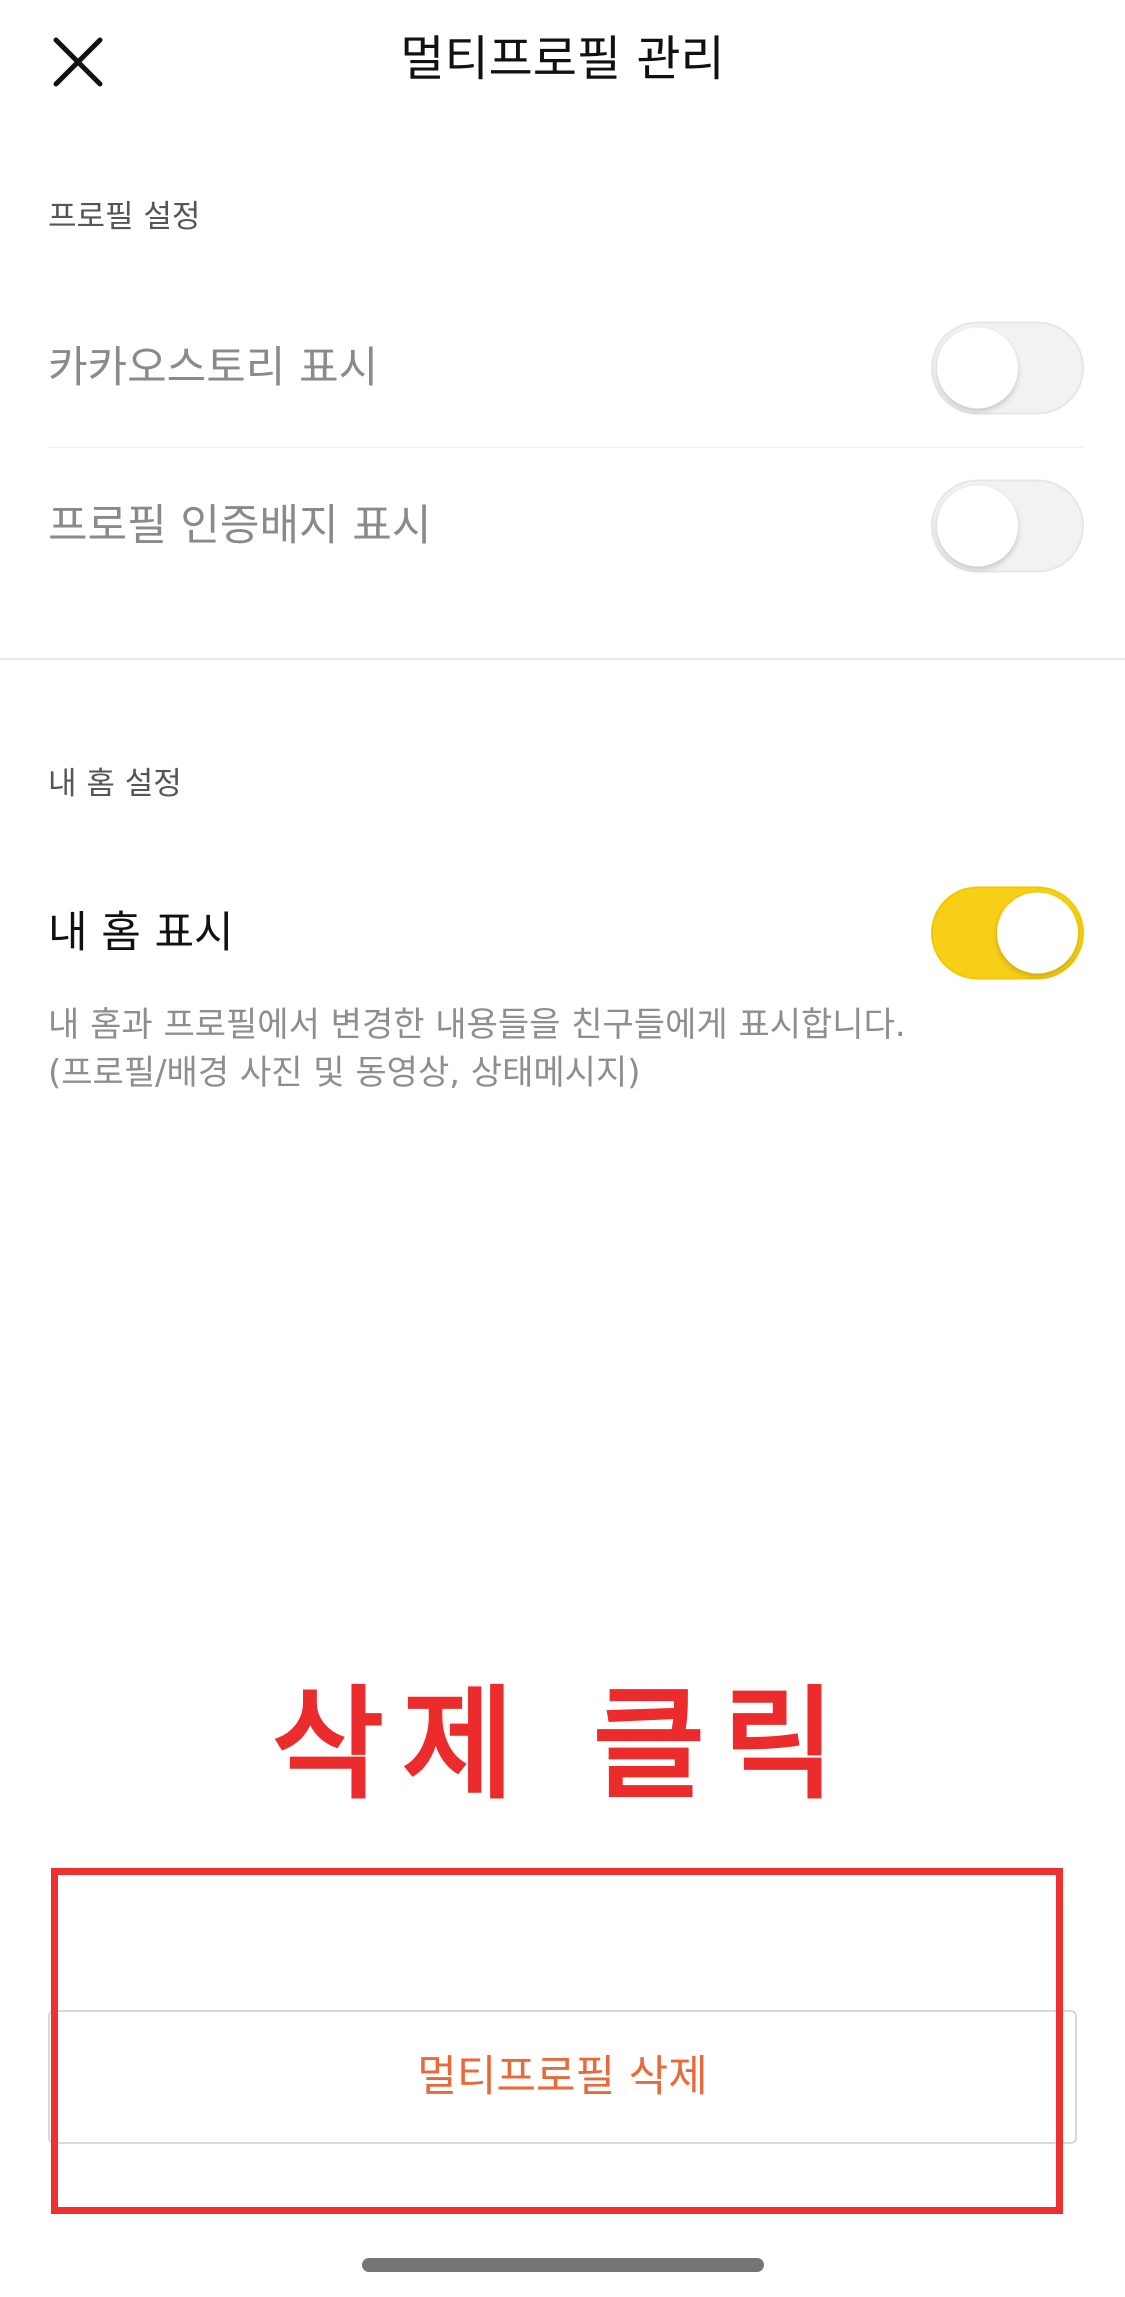 This screenshot has height=2297, width=1125. Describe the element at coordinates (477, 1025) in the screenshot. I see `description-line: 내 홈과 프로필에서 변경한 내용들을 친구들에게 표시합니다.` at that location.